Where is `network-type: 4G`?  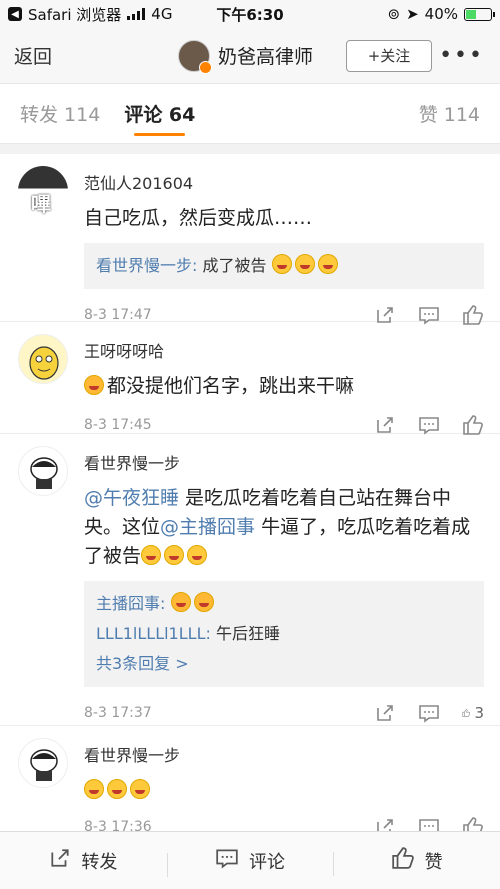
network-type: 4G is located at coordinates (162, 14).